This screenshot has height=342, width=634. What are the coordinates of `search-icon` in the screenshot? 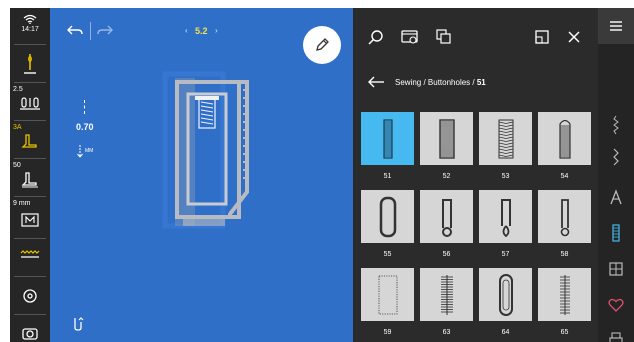 It's located at (376, 37).